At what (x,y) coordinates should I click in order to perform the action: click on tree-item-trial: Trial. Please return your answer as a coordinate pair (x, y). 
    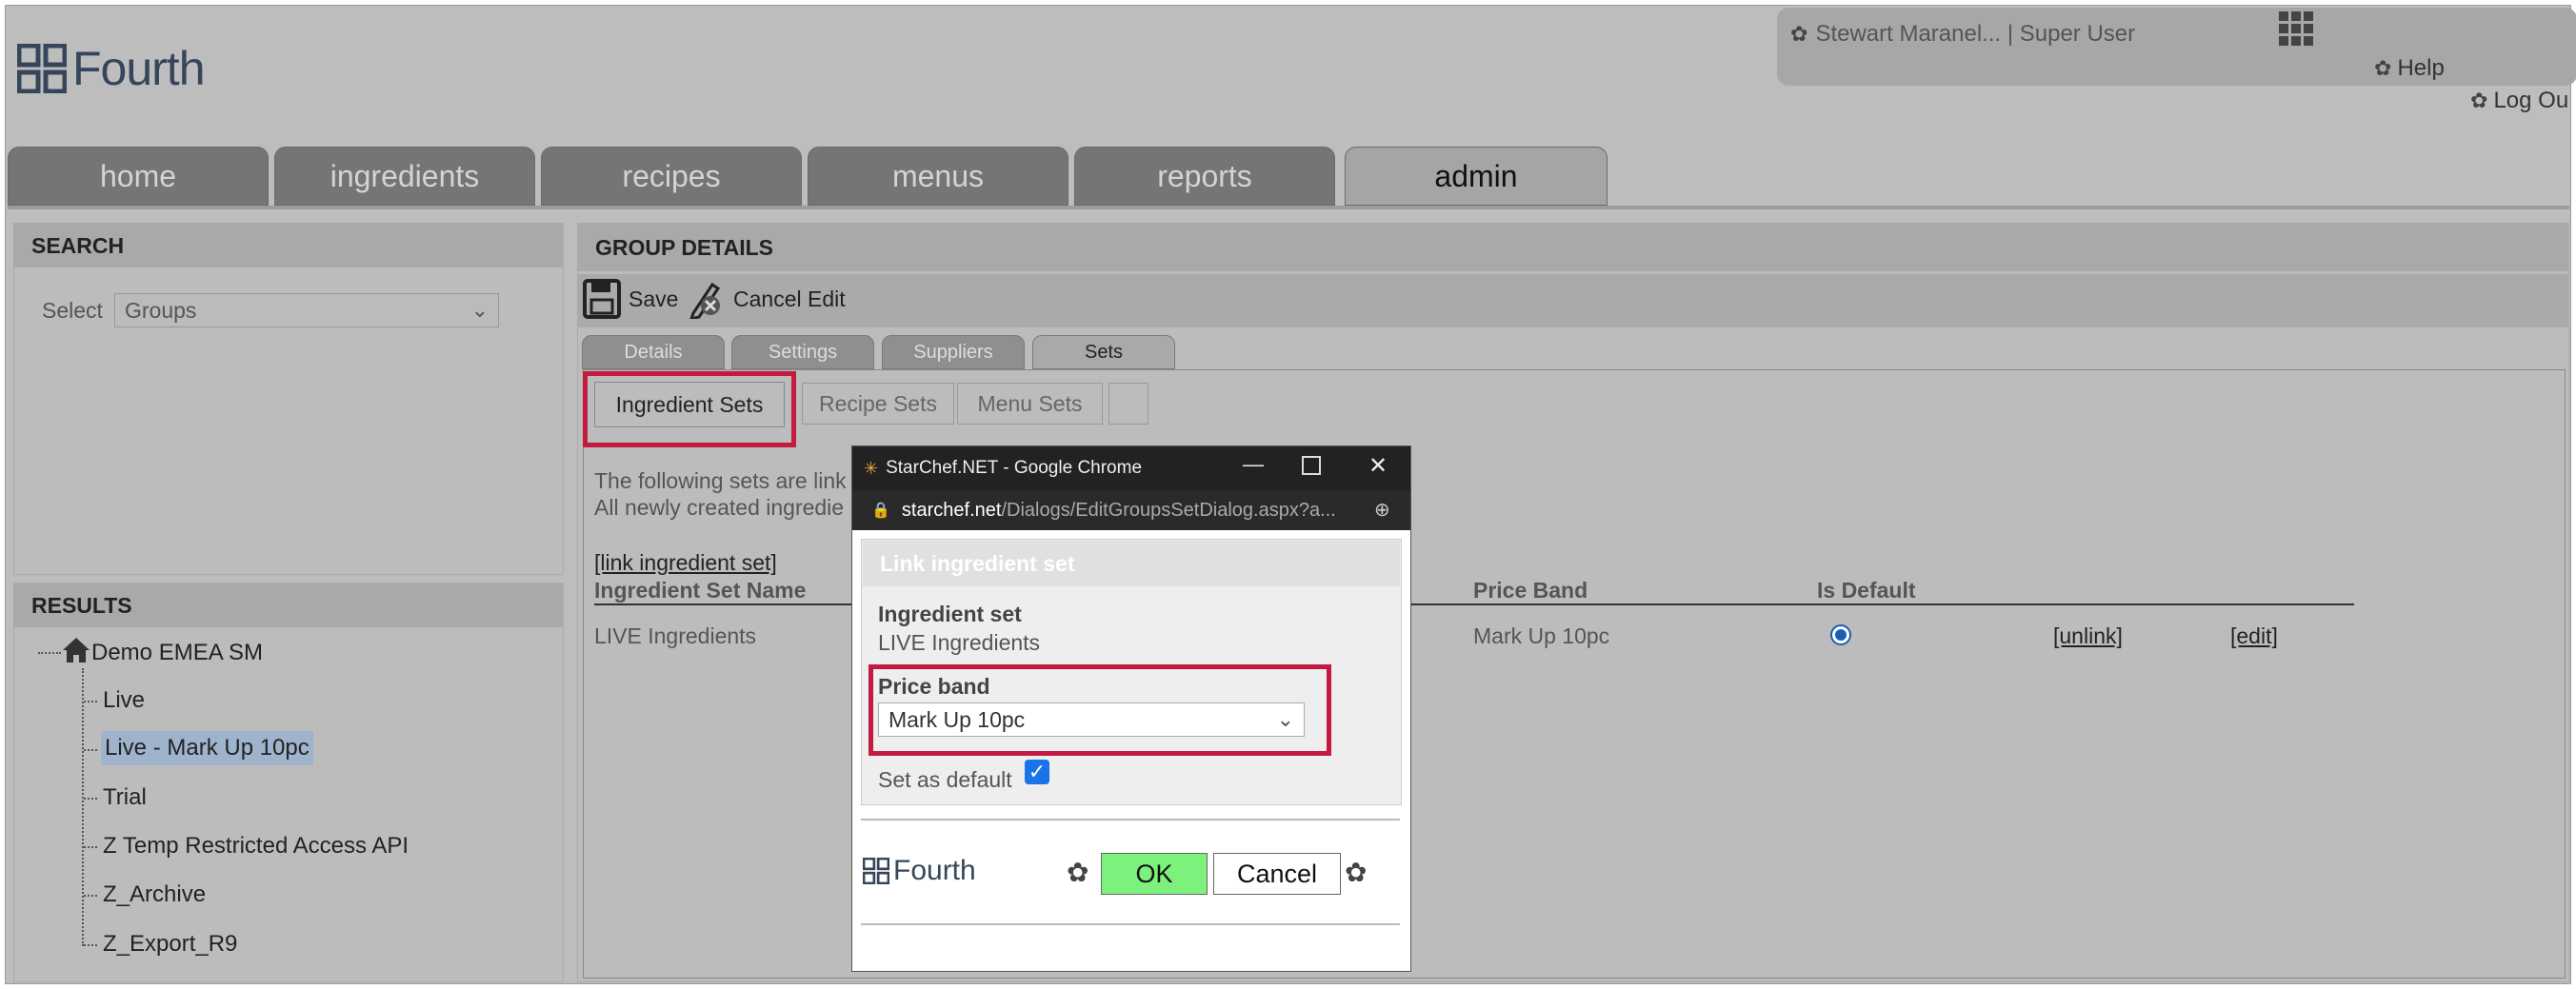
    Looking at the image, I should click on (125, 797).